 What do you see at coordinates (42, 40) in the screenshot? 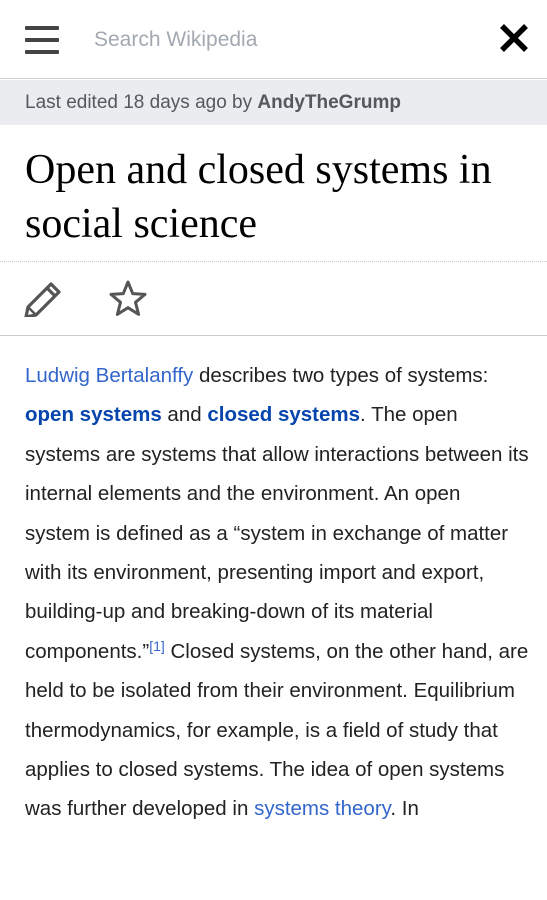
I see `hamburger-menu-icon` at bounding box center [42, 40].